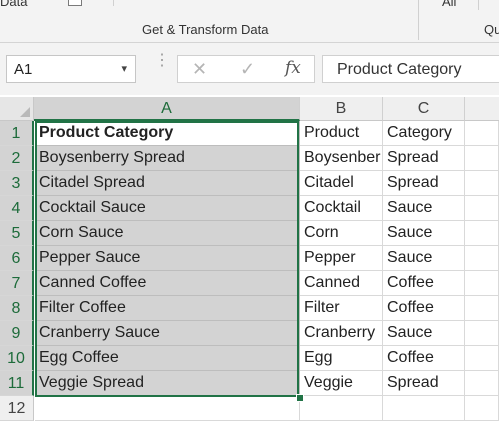 Image resolution: width=499 pixels, height=421 pixels. Describe the element at coordinates (341, 109) in the screenshot. I see `column-header-b: B` at that location.